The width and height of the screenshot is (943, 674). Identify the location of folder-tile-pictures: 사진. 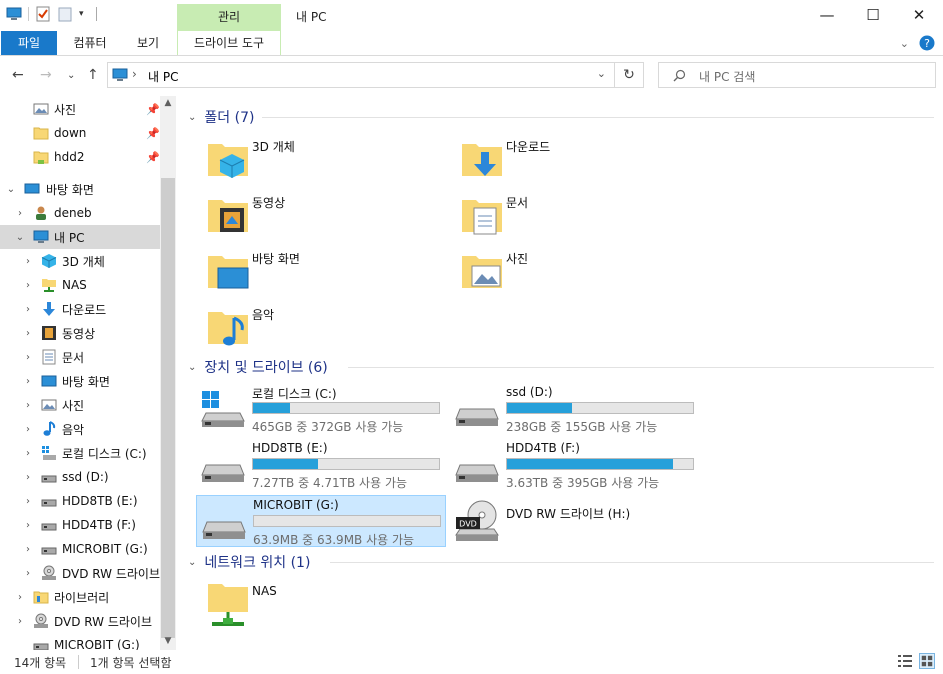
(581, 270).